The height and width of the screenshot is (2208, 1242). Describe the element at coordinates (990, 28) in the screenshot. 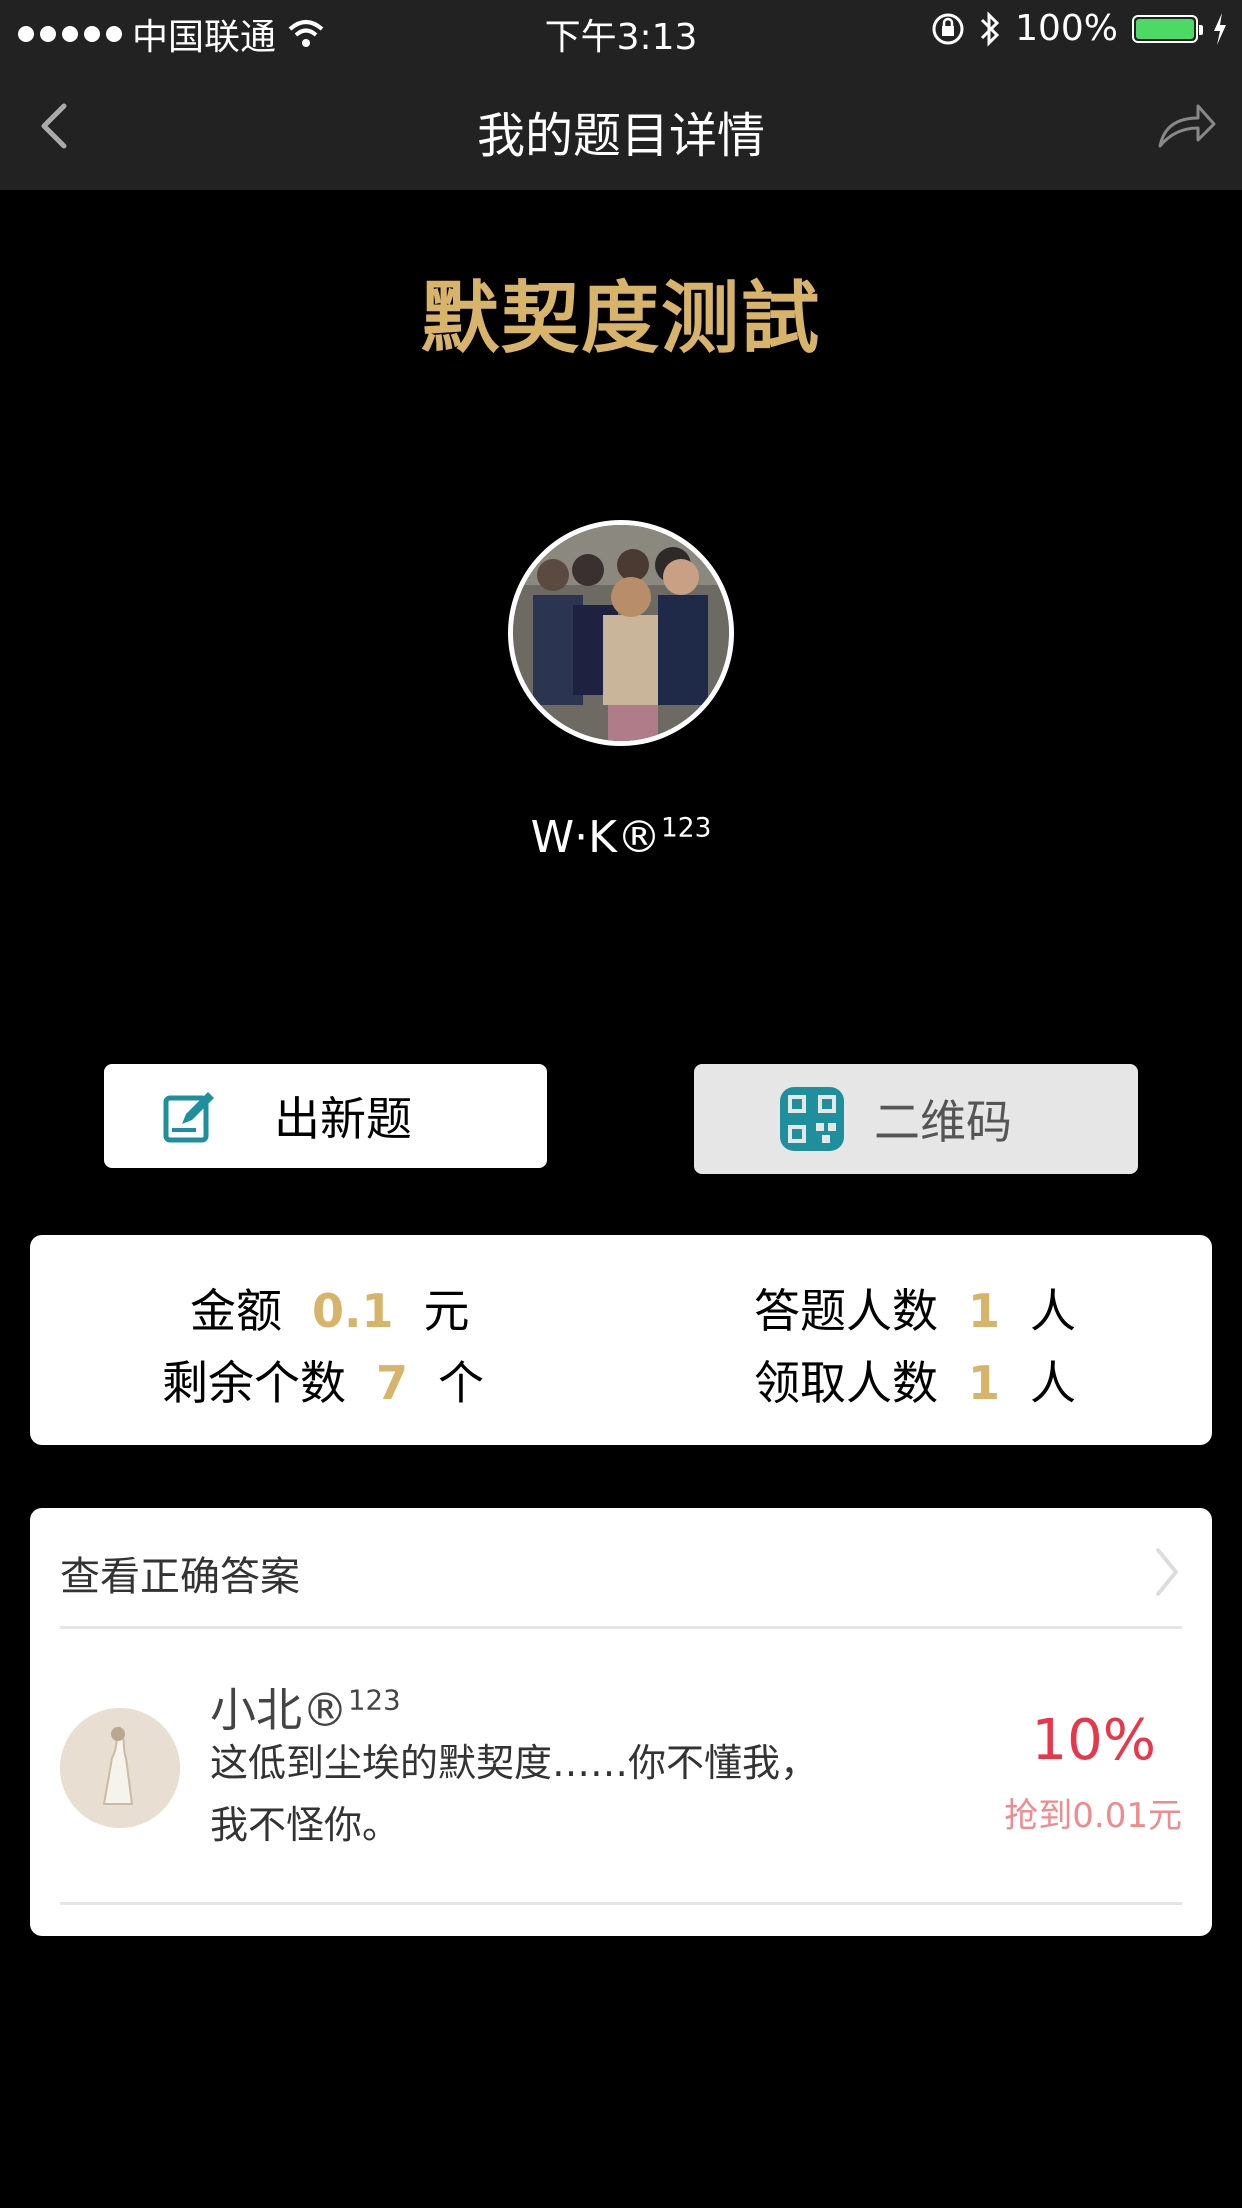

I see `bluetooth-icon` at that location.